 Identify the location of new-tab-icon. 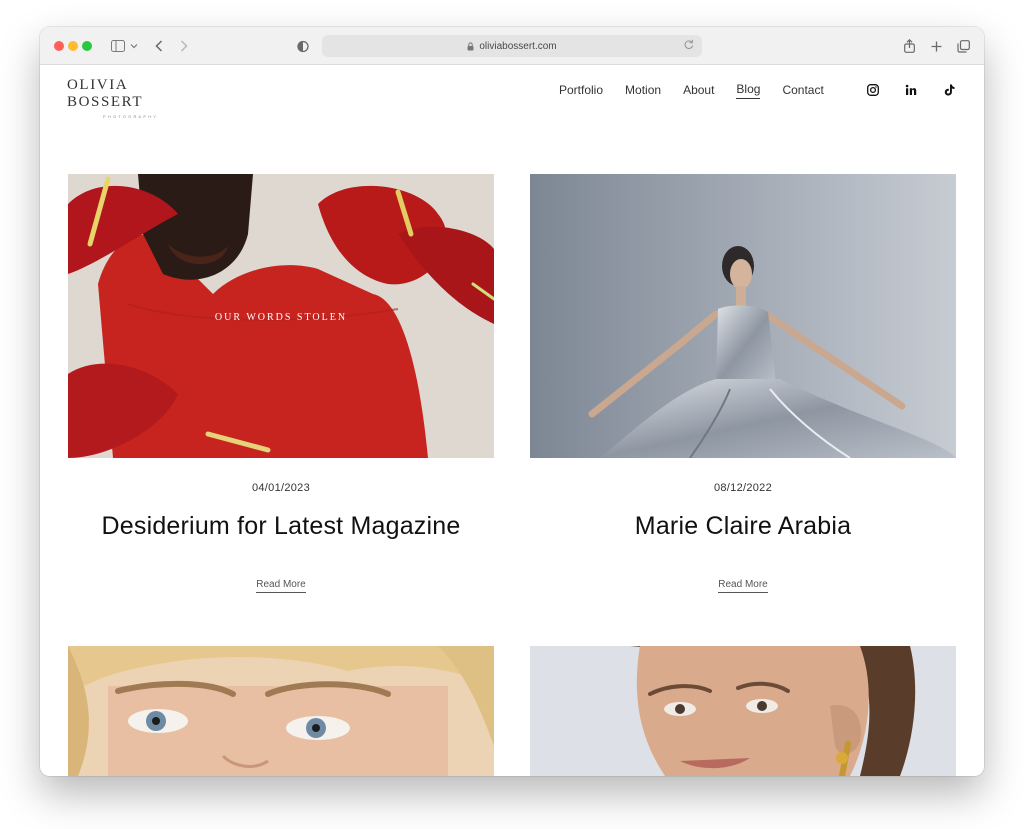
(936, 46).